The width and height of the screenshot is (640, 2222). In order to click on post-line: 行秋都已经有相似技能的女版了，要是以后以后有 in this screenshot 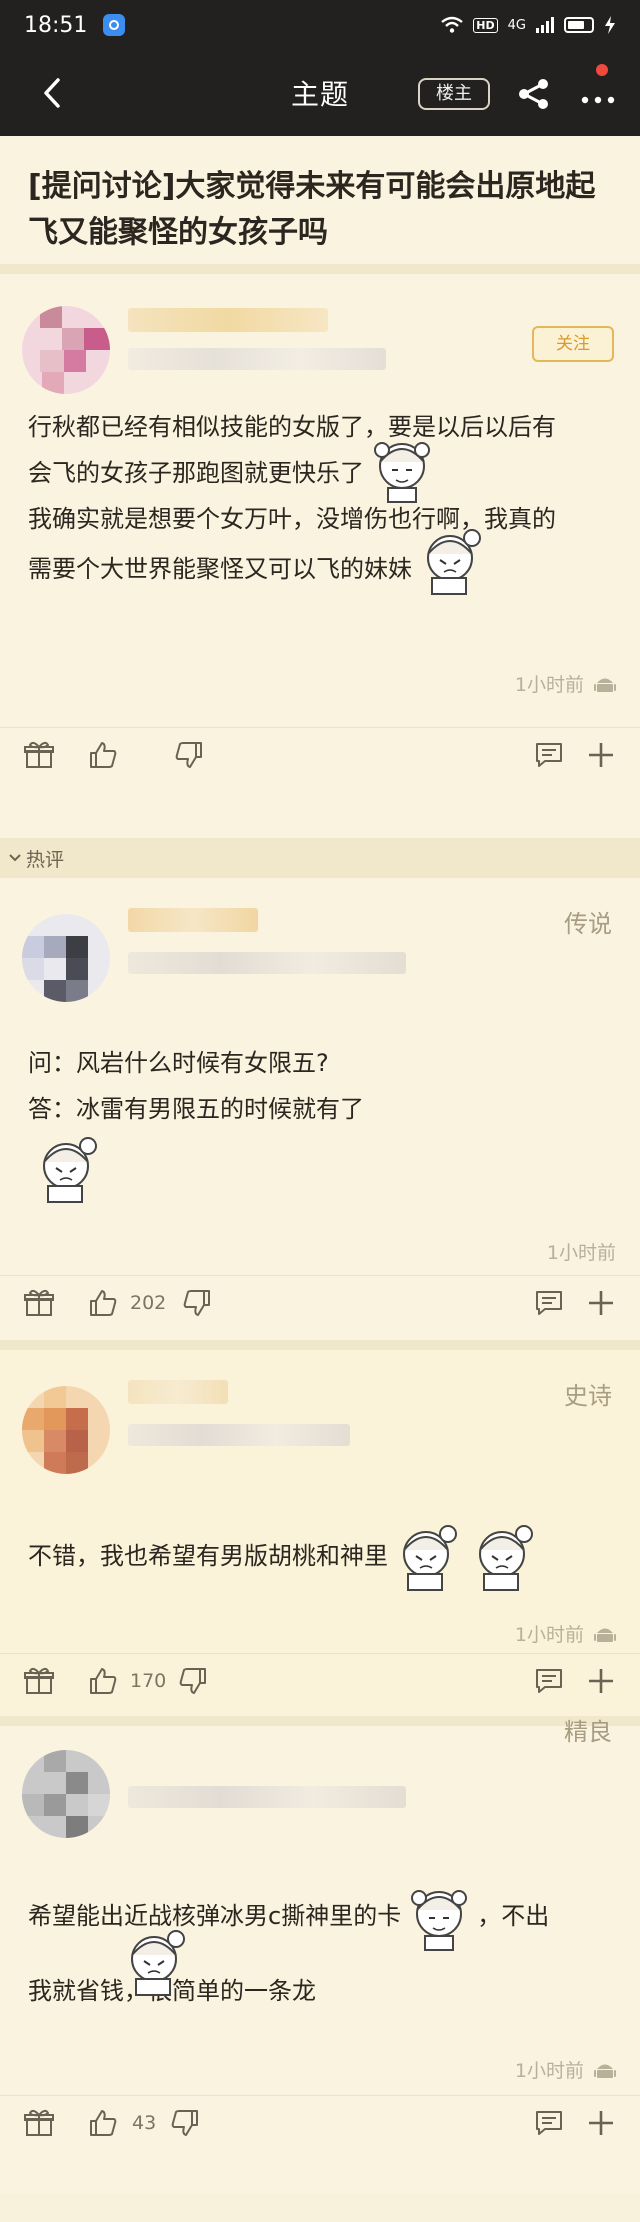, I will do `click(292, 427)`.